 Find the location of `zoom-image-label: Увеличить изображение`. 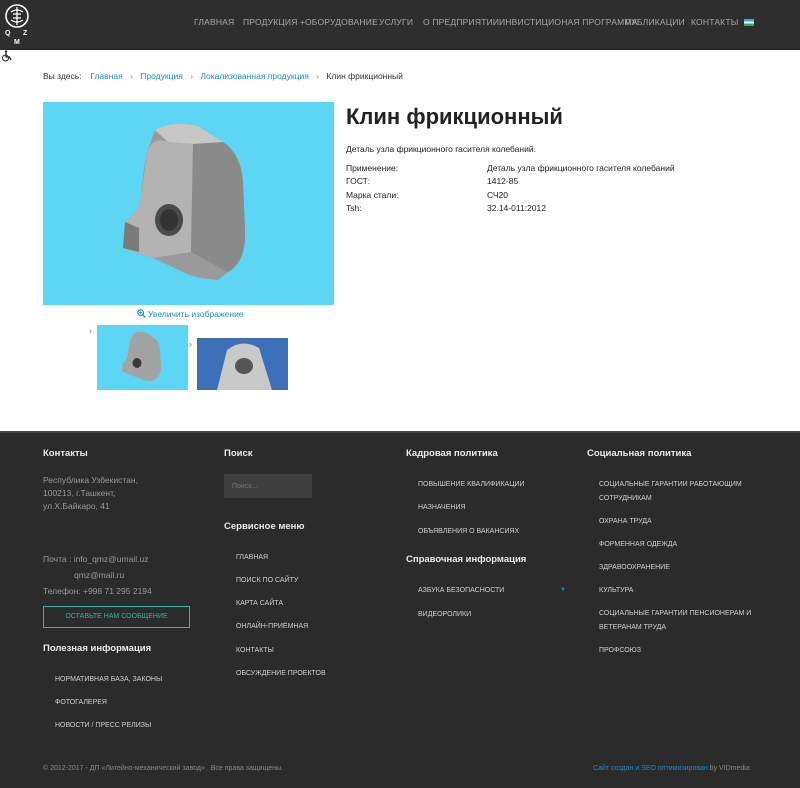

zoom-image-label: Увеличить изображение is located at coordinates (196, 314).